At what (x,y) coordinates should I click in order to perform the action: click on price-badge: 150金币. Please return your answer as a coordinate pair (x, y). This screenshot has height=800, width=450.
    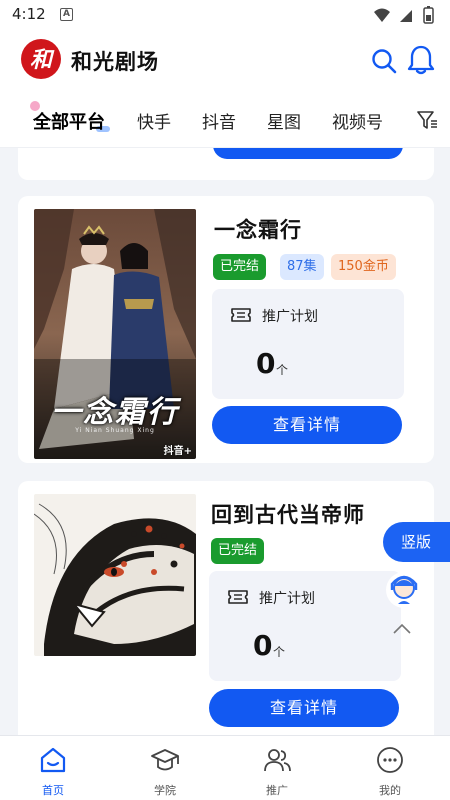
    Looking at the image, I should click on (363, 267).